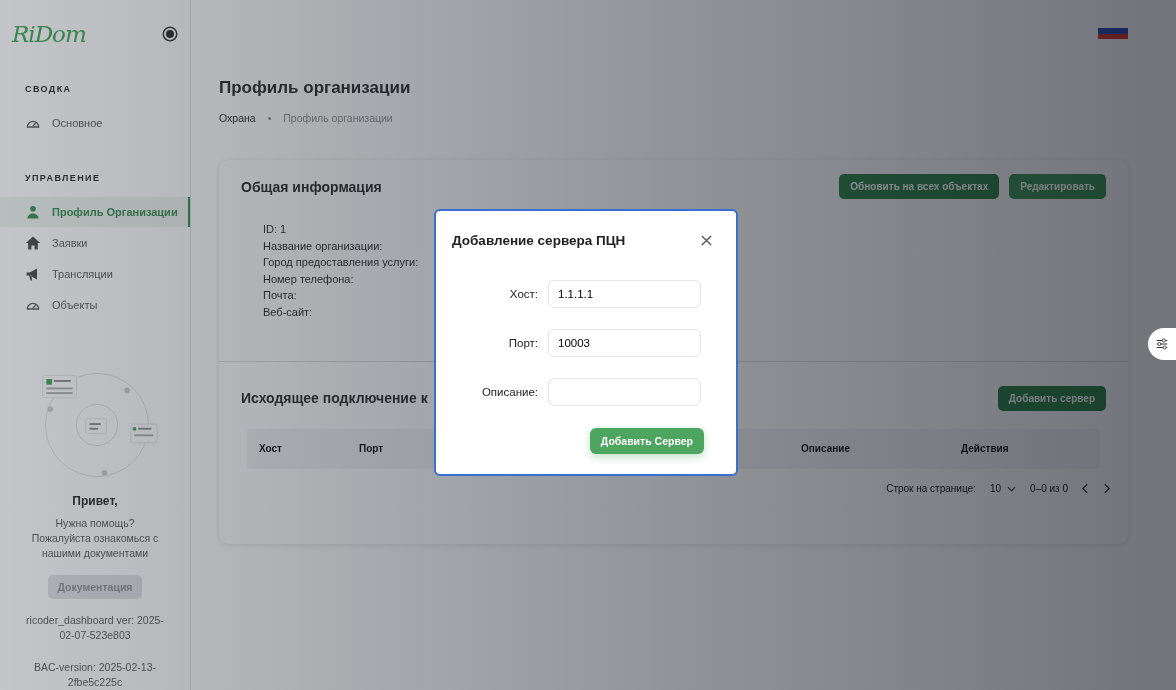 The image size is (1176, 690). I want to click on page-title: Профиль организации, so click(315, 88).